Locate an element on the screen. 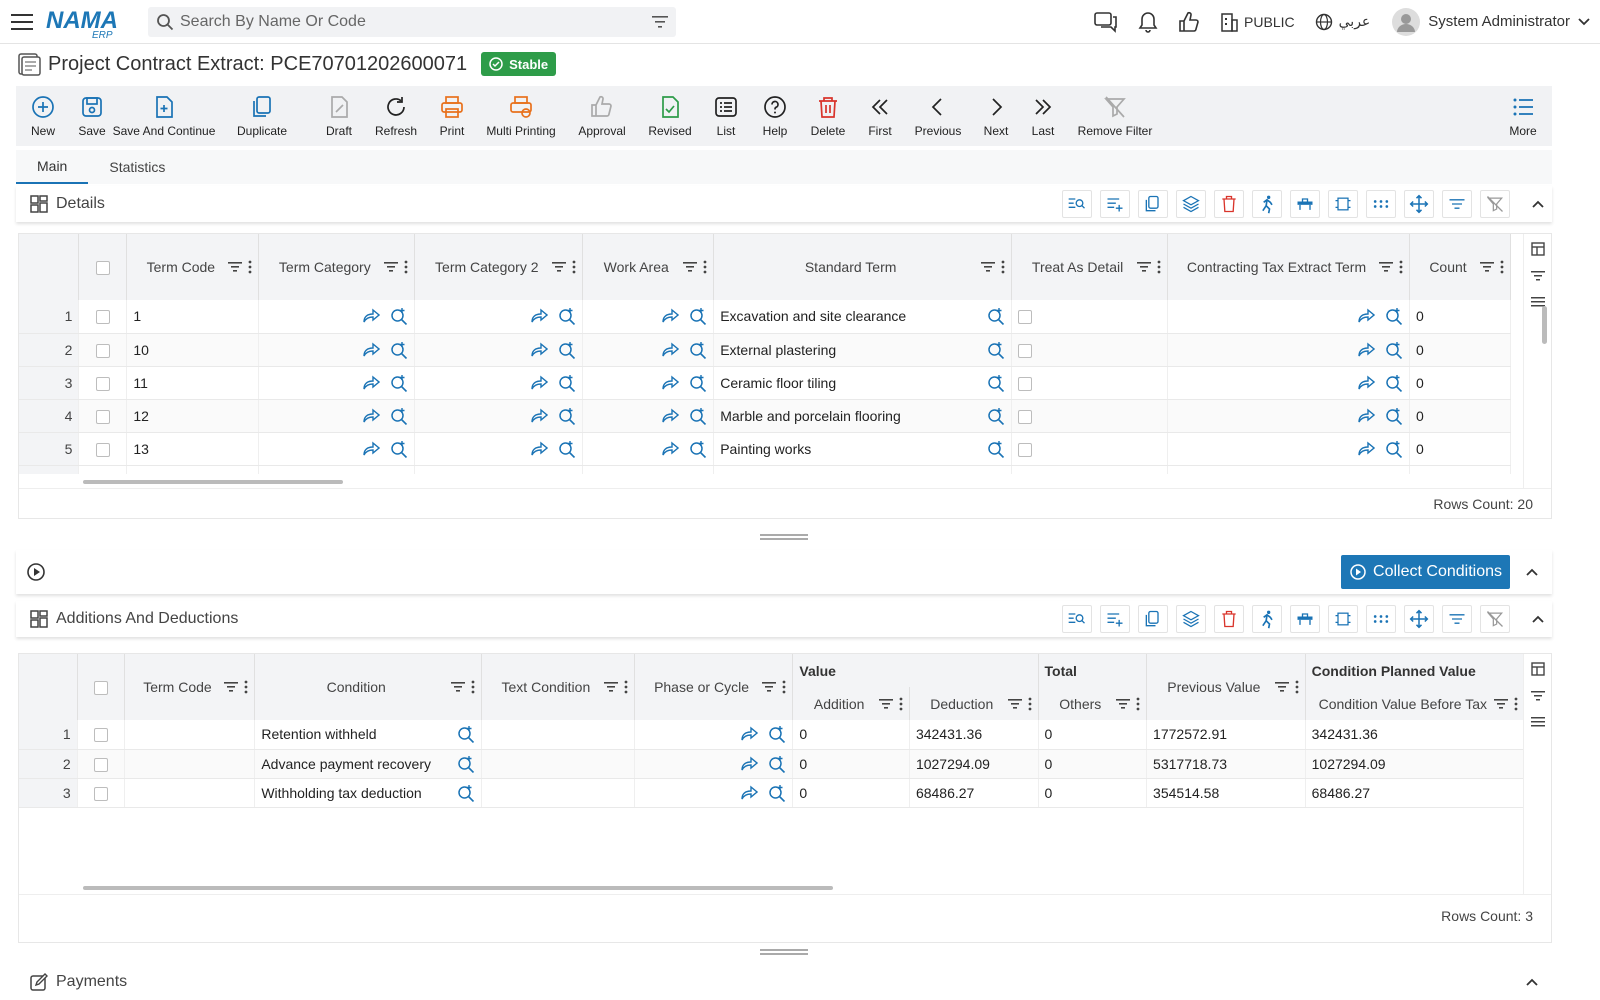 Image resolution: width=1600 pixels, height=1000 pixels. last-button: Last is located at coordinates (1043, 116).